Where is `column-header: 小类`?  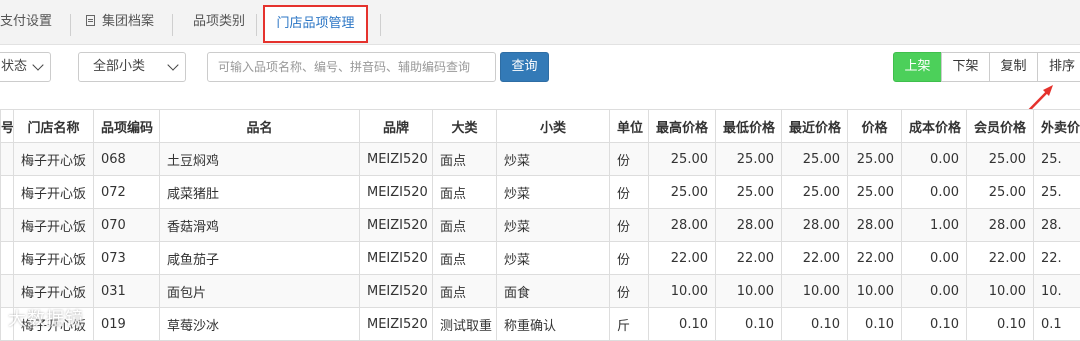
column-header: 小类 is located at coordinates (553, 126).